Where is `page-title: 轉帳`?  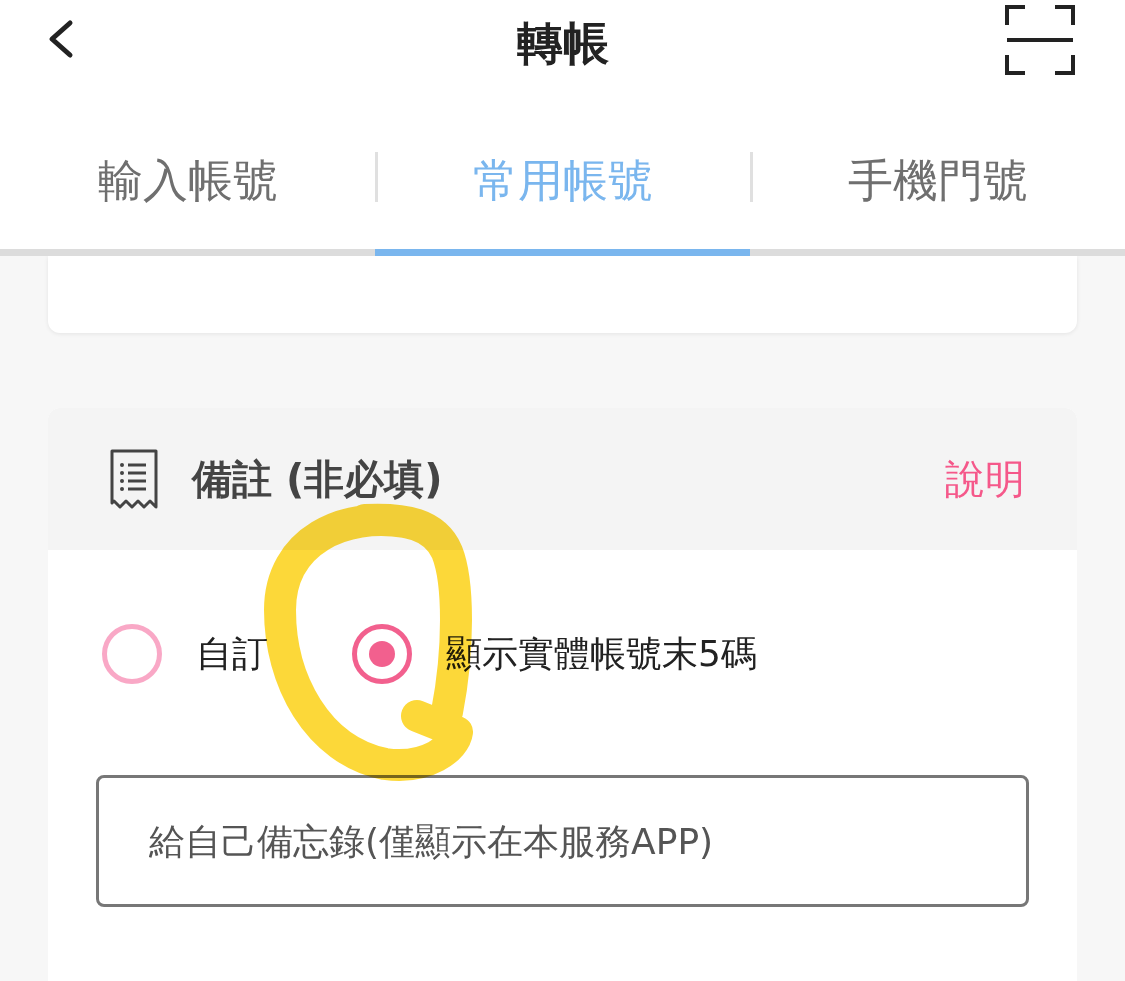 page-title: 轉帳 is located at coordinates (562, 43).